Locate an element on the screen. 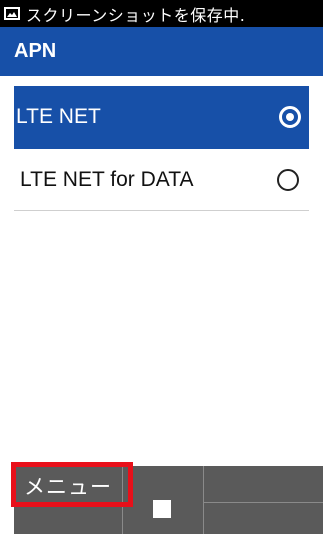  highlight-box is located at coordinates (72, 484).